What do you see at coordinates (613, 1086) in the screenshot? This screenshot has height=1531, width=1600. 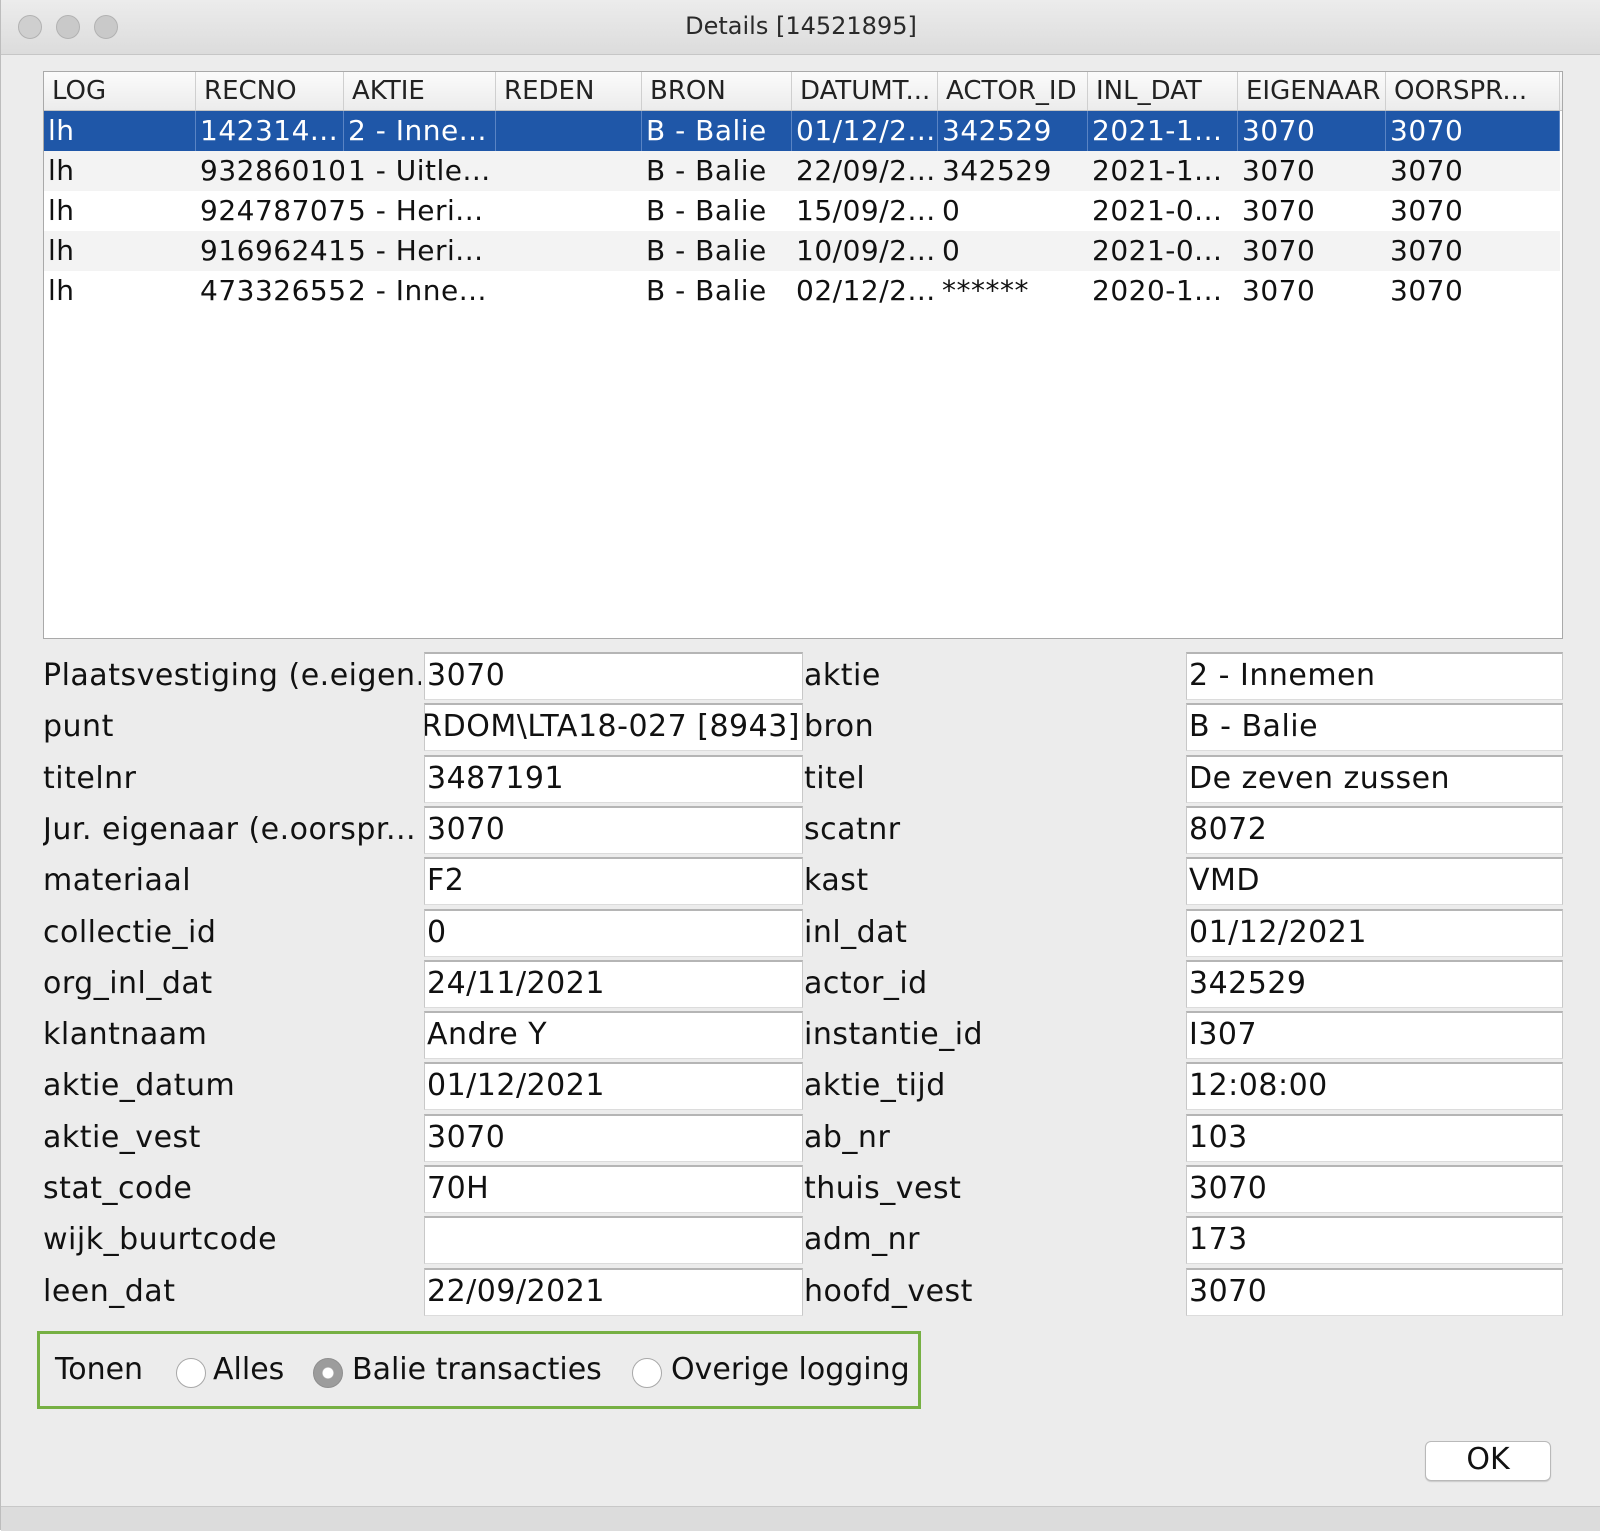 I see `field-aktie-datum: 01/12/2021` at bounding box center [613, 1086].